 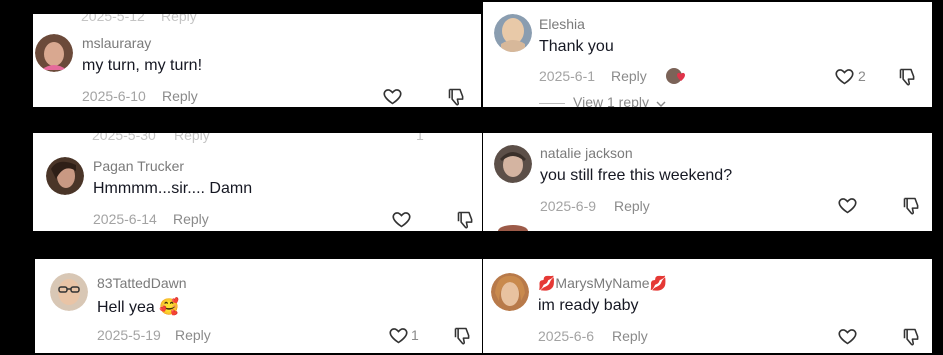 I want to click on divider-line, so click(x=552, y=103).